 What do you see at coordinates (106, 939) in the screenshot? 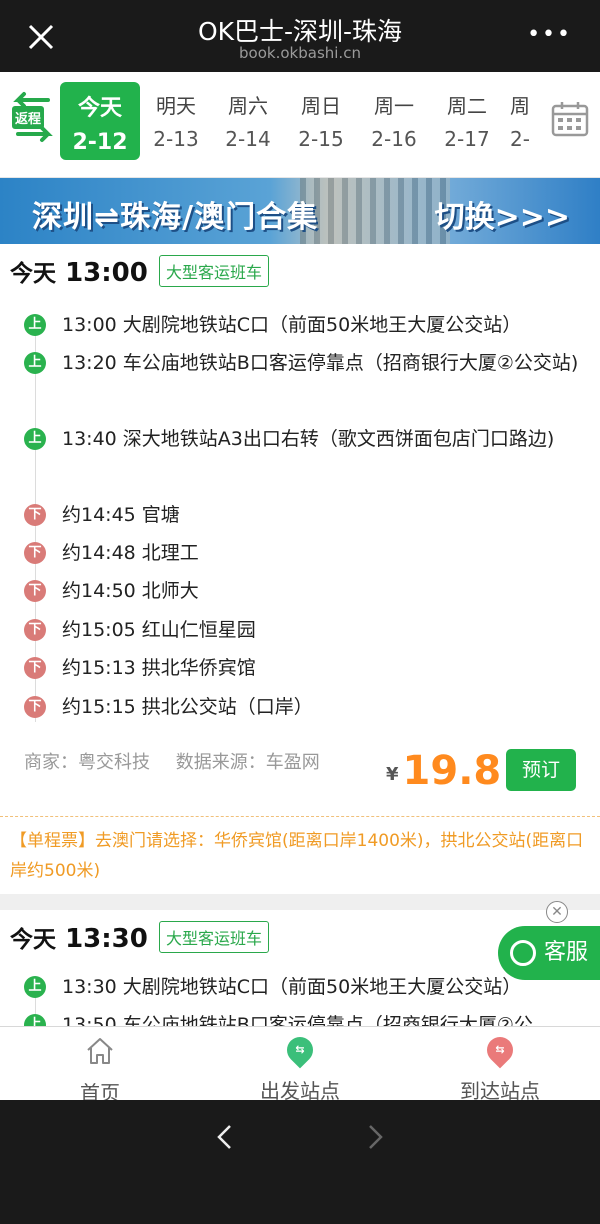
I see `trip-time: 13:30` at bounding box center [106, 939].